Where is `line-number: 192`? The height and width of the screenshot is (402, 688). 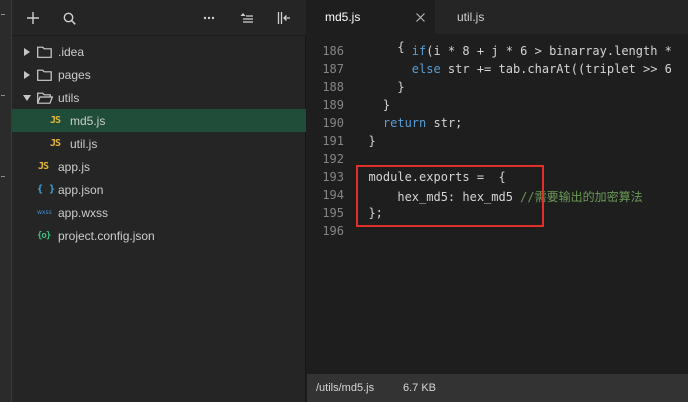 line-number: 192 is located at coordinates (333, 159).